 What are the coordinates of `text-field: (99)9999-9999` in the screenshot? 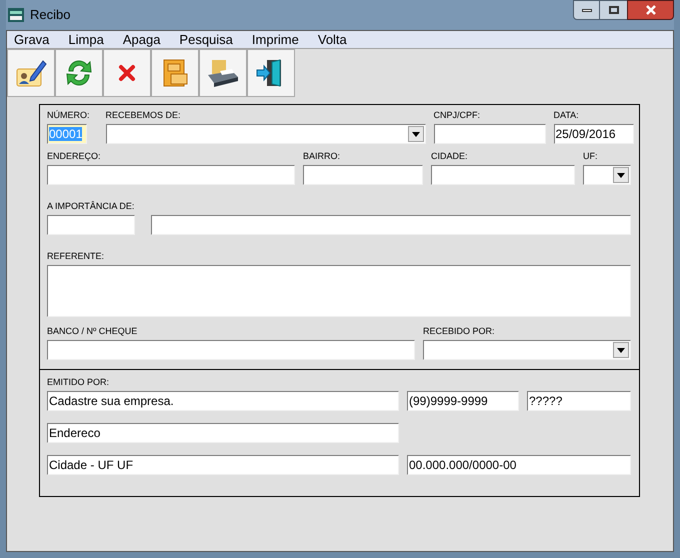 It's located at (463, 401).